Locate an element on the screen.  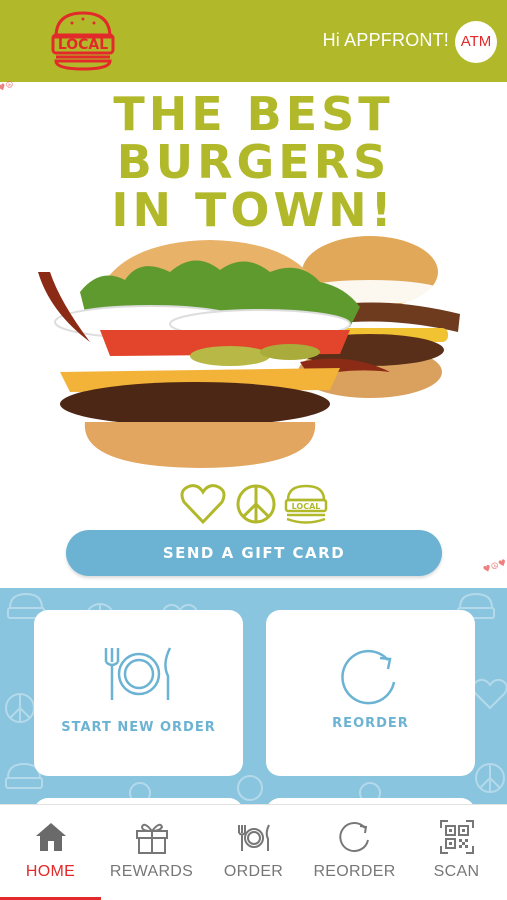
headline-line: IN TOWN! is located at coordinates (253, 210).